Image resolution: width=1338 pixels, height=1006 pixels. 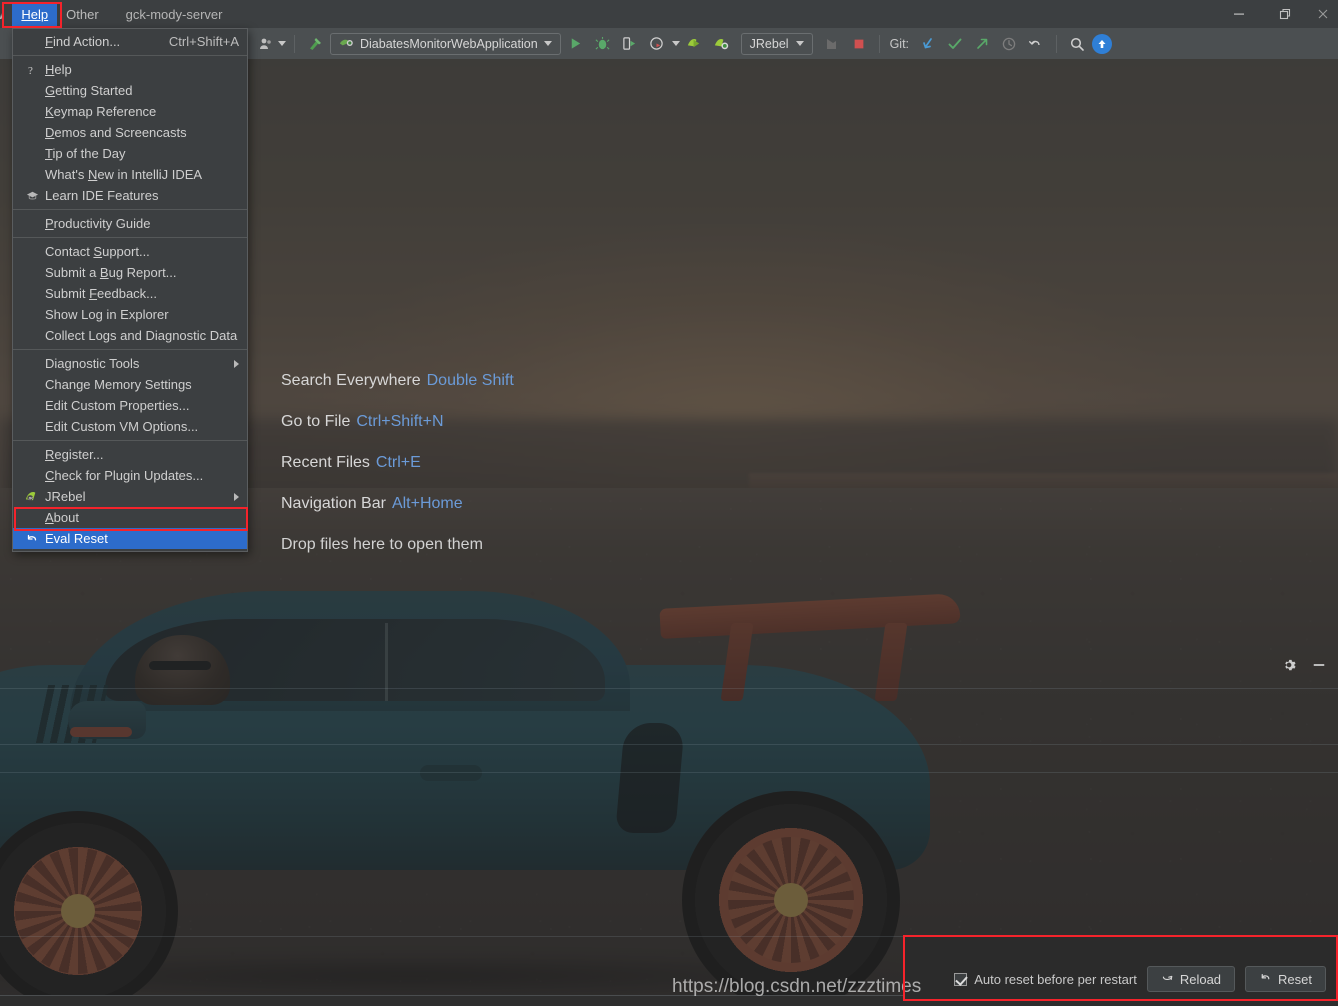 I want to click on git-update-icon, so click(x=928, y=44).